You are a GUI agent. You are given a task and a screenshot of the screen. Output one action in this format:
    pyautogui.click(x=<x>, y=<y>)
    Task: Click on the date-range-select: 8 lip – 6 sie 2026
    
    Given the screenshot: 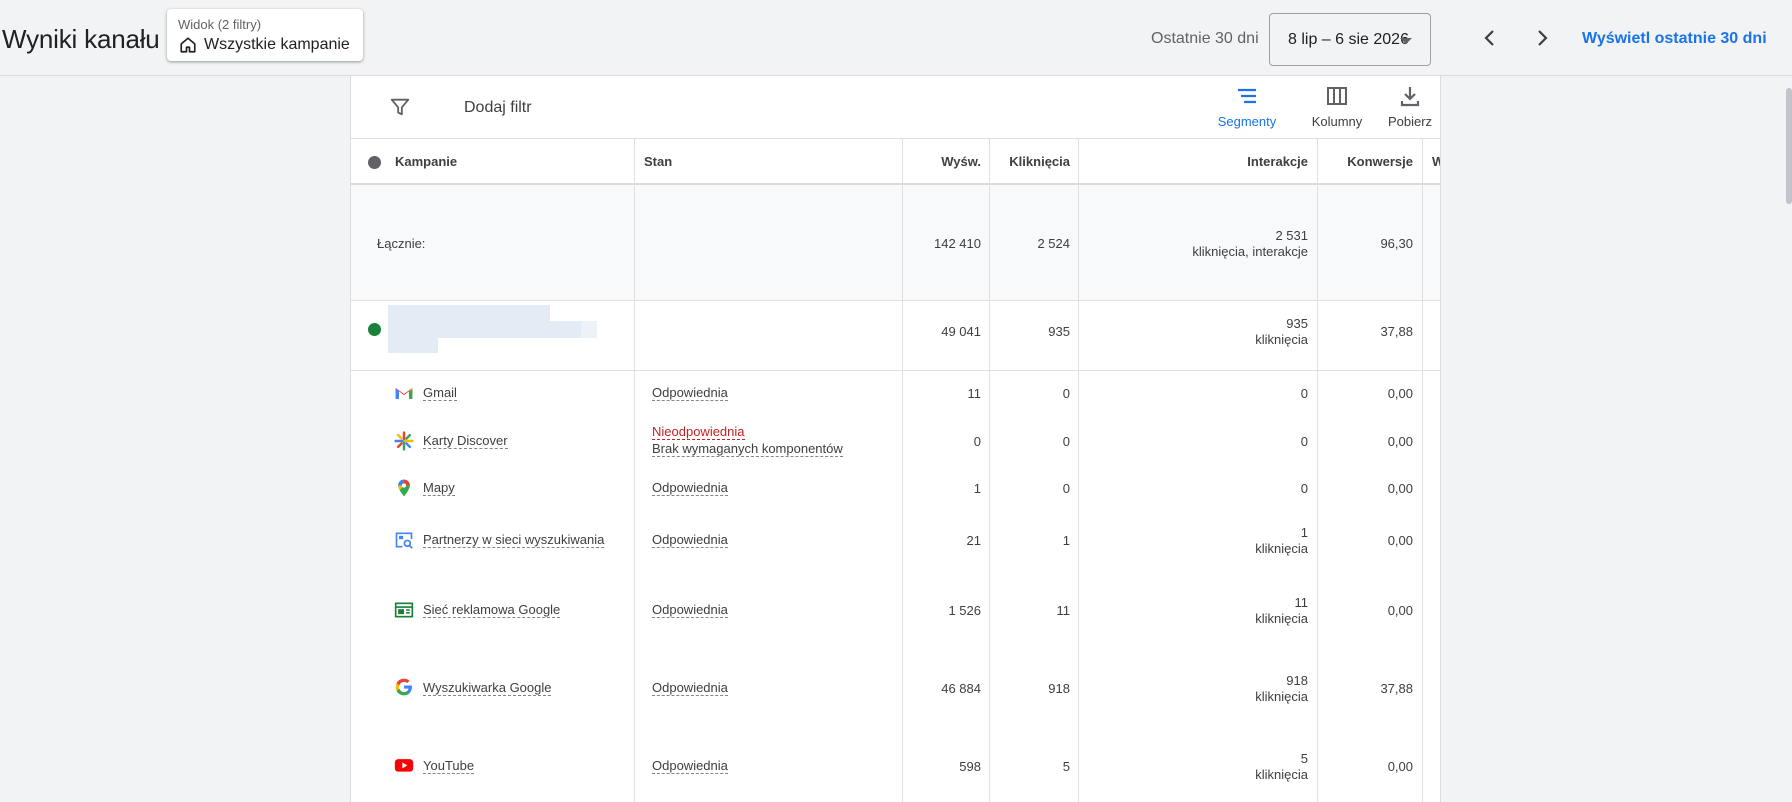 What is the action you would take?
    pyautogui.click(x=1350, y=39)
    